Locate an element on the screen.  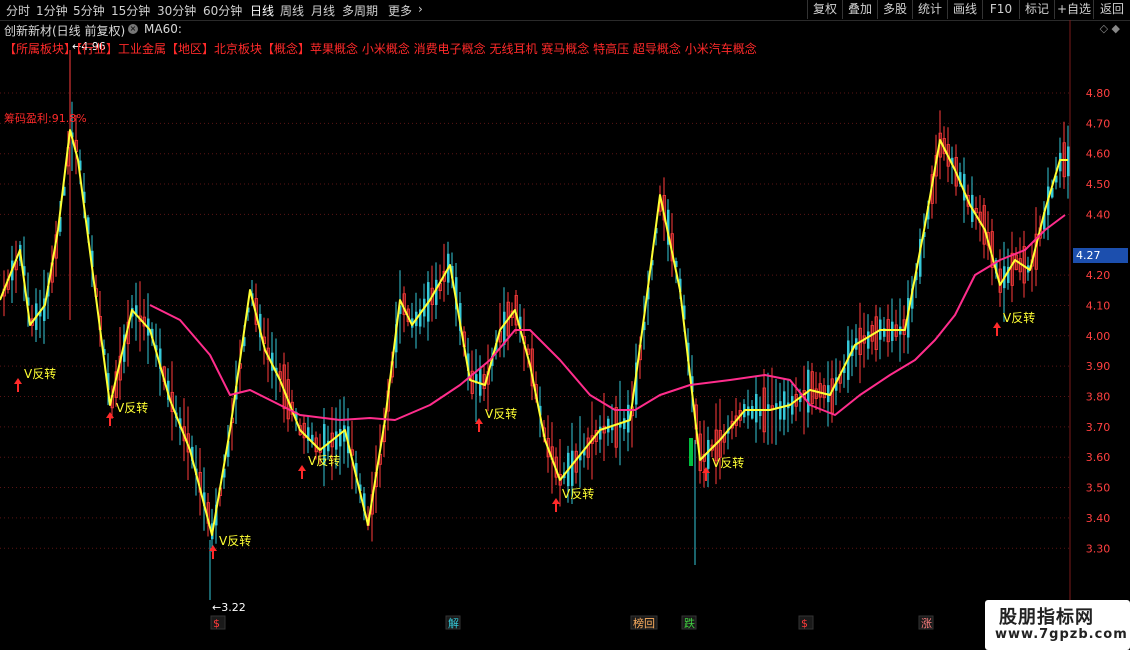
price-tick-label: 4.00 is located at coordinates (1098, 336).